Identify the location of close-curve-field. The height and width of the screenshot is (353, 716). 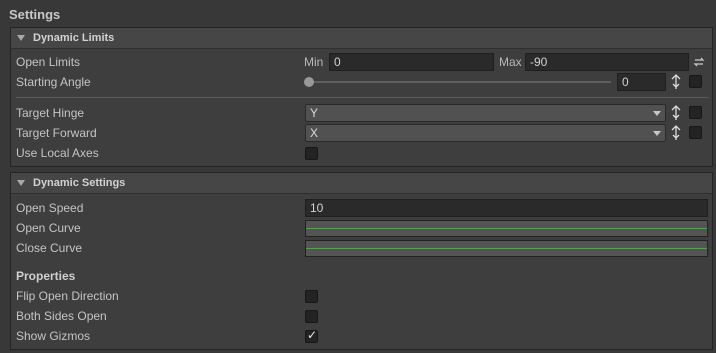
(506, 248).